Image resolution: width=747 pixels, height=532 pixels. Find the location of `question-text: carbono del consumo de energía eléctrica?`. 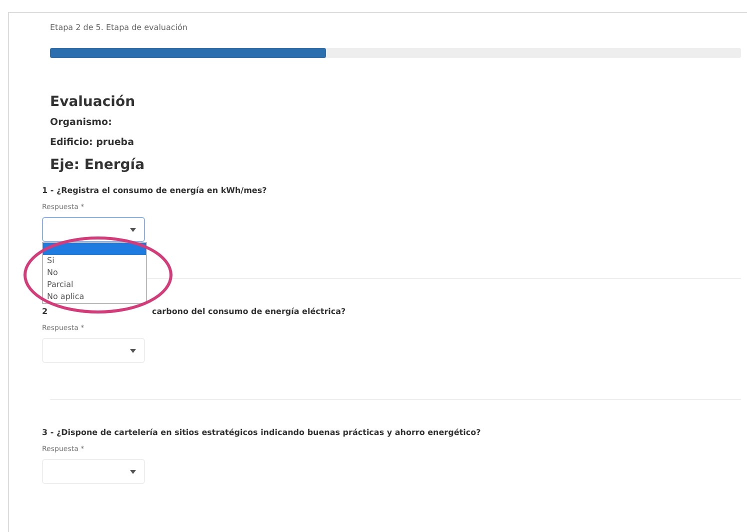

question-text: carbono del consumo de energía eléctrica? is located at coordinates (249, 311).